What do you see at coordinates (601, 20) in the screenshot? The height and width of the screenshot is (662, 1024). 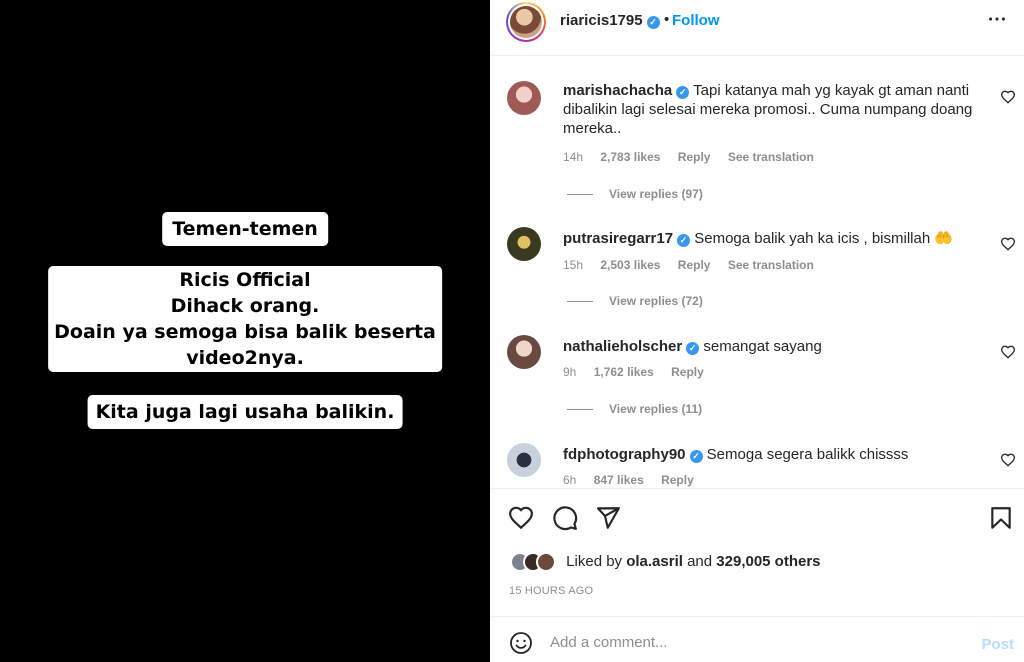 I see `author-username-text: riaricis1795` at bounding box center [601, 20].